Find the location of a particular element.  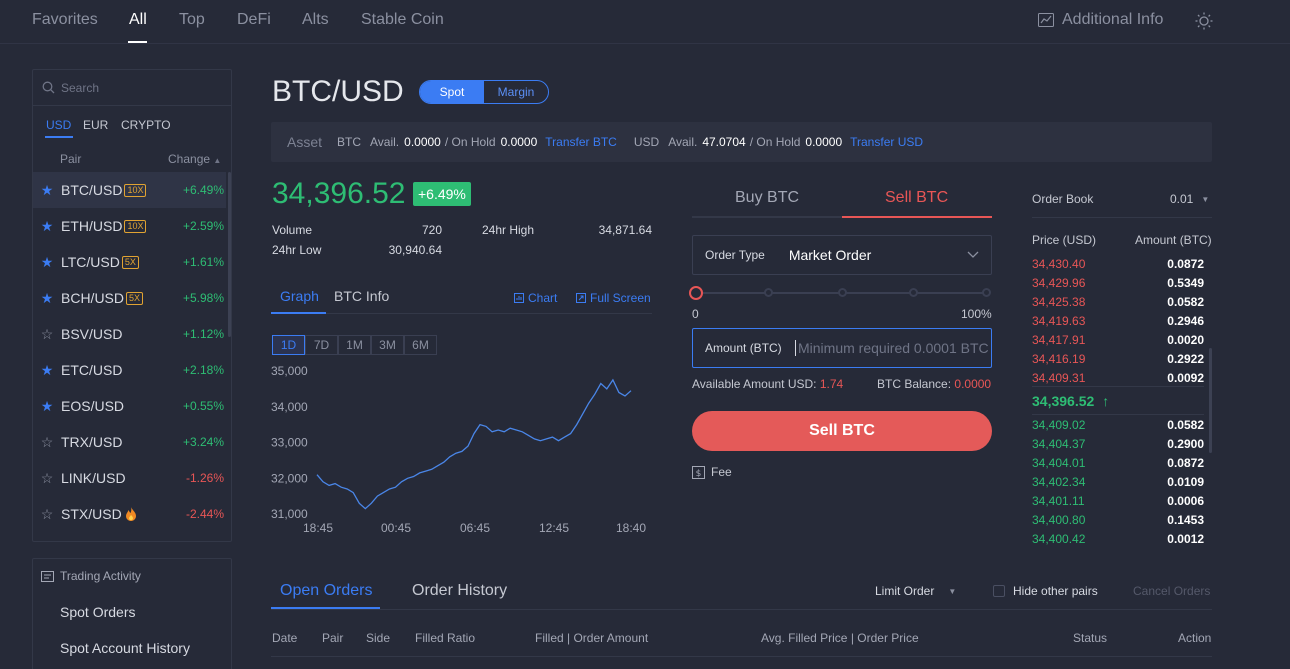

tab-all: All is located at coordinates (138, 20).